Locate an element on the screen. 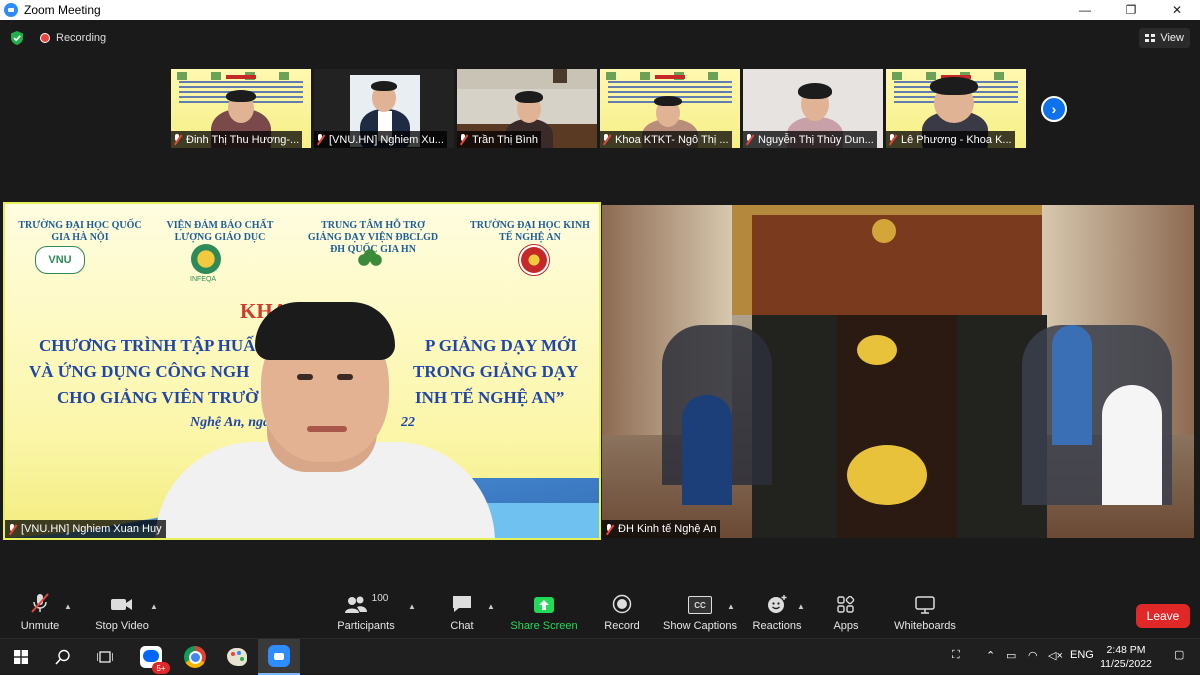 The image size is (1200, 675). captions-options-chevron-icon: ▲ is located at coordinates (731, 606).